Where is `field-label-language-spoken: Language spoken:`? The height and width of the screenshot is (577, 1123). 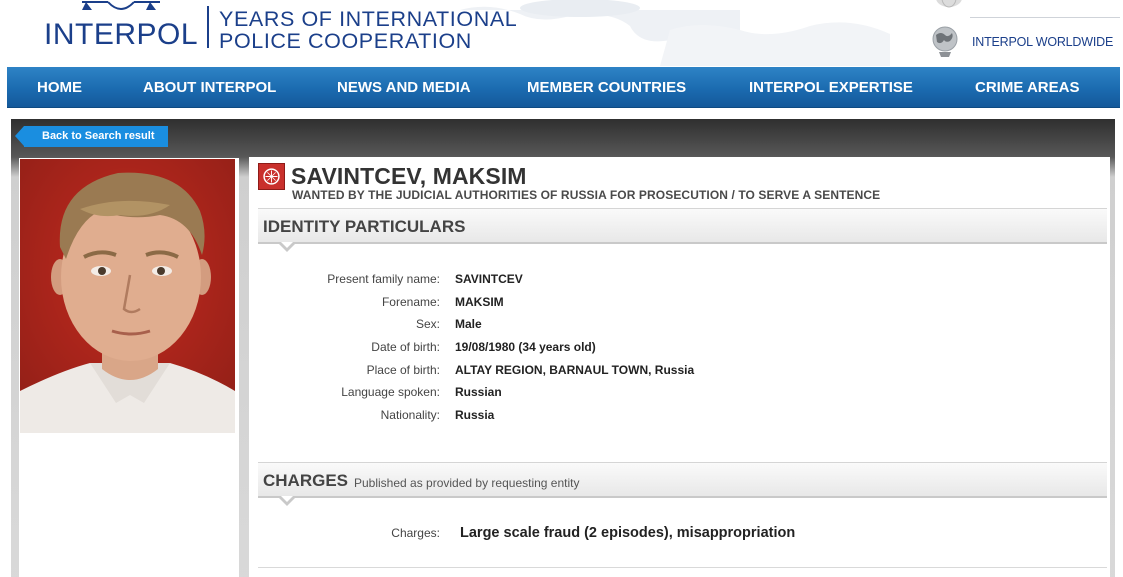
field-label-language-spoken: Language spoken: is located at coordinates (390, 392).